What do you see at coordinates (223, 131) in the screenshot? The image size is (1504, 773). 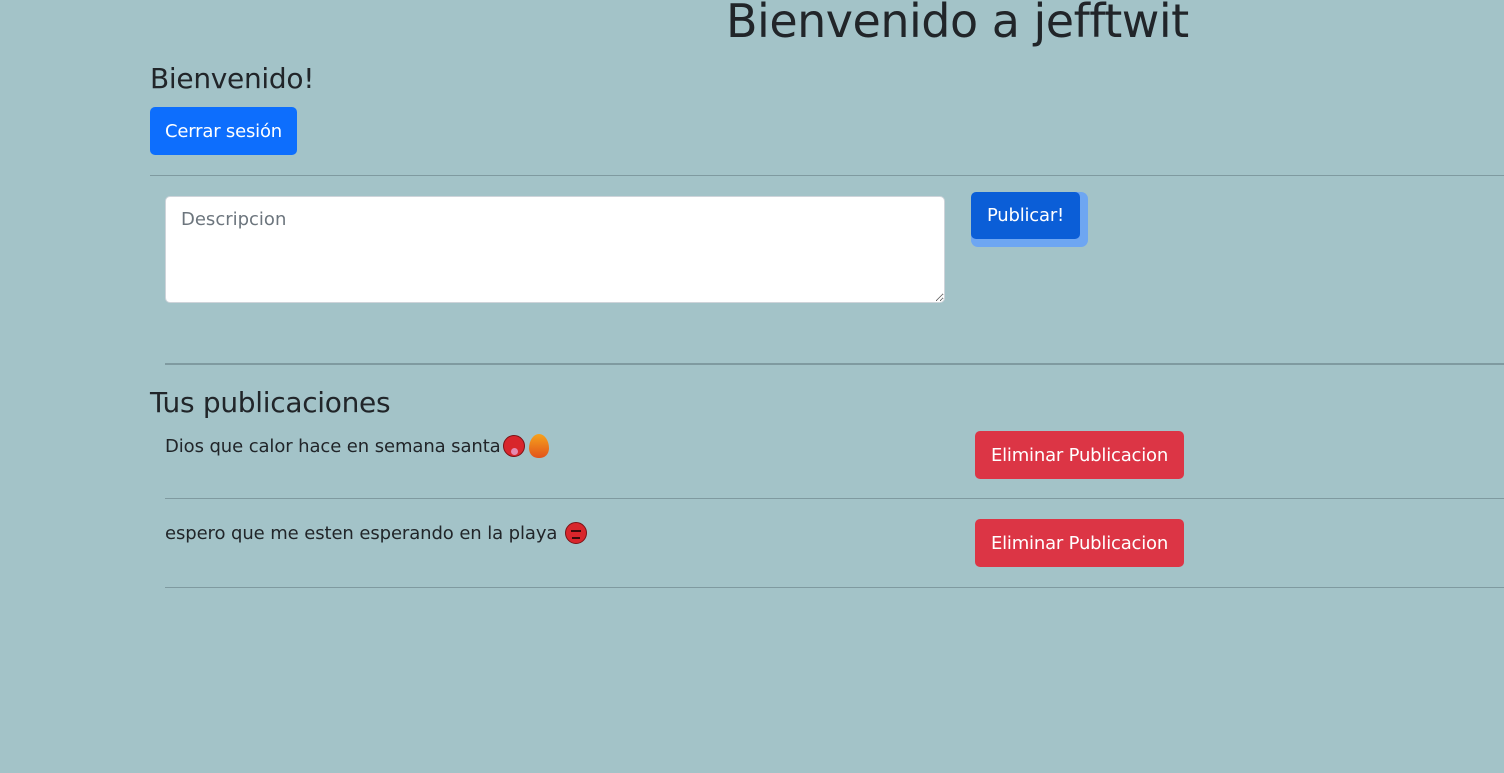 I see `logout-button: Cerrar sesión` at bounding box center [223, 131].